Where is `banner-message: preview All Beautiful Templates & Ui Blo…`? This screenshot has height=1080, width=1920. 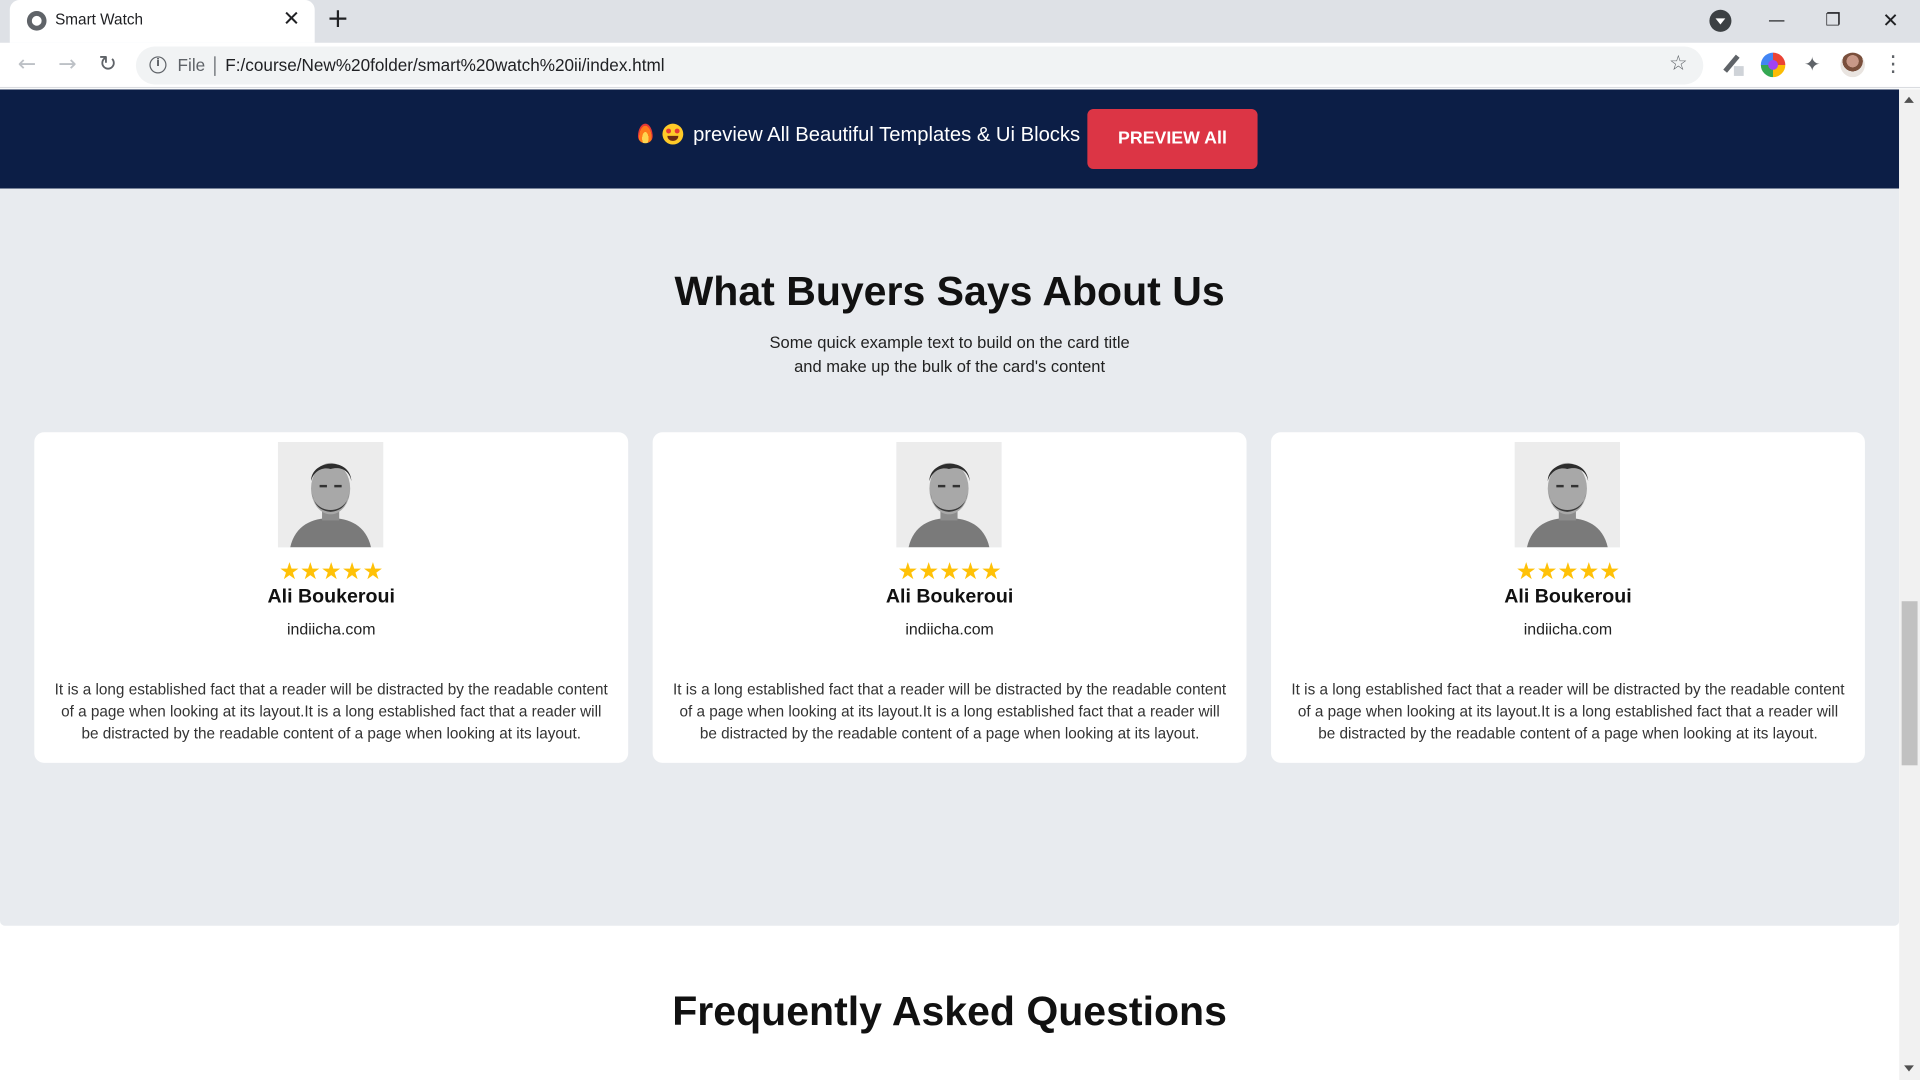
banner-message: preview All Beautiful Templates & Ui Blo… is located at coordinates (859, 135).